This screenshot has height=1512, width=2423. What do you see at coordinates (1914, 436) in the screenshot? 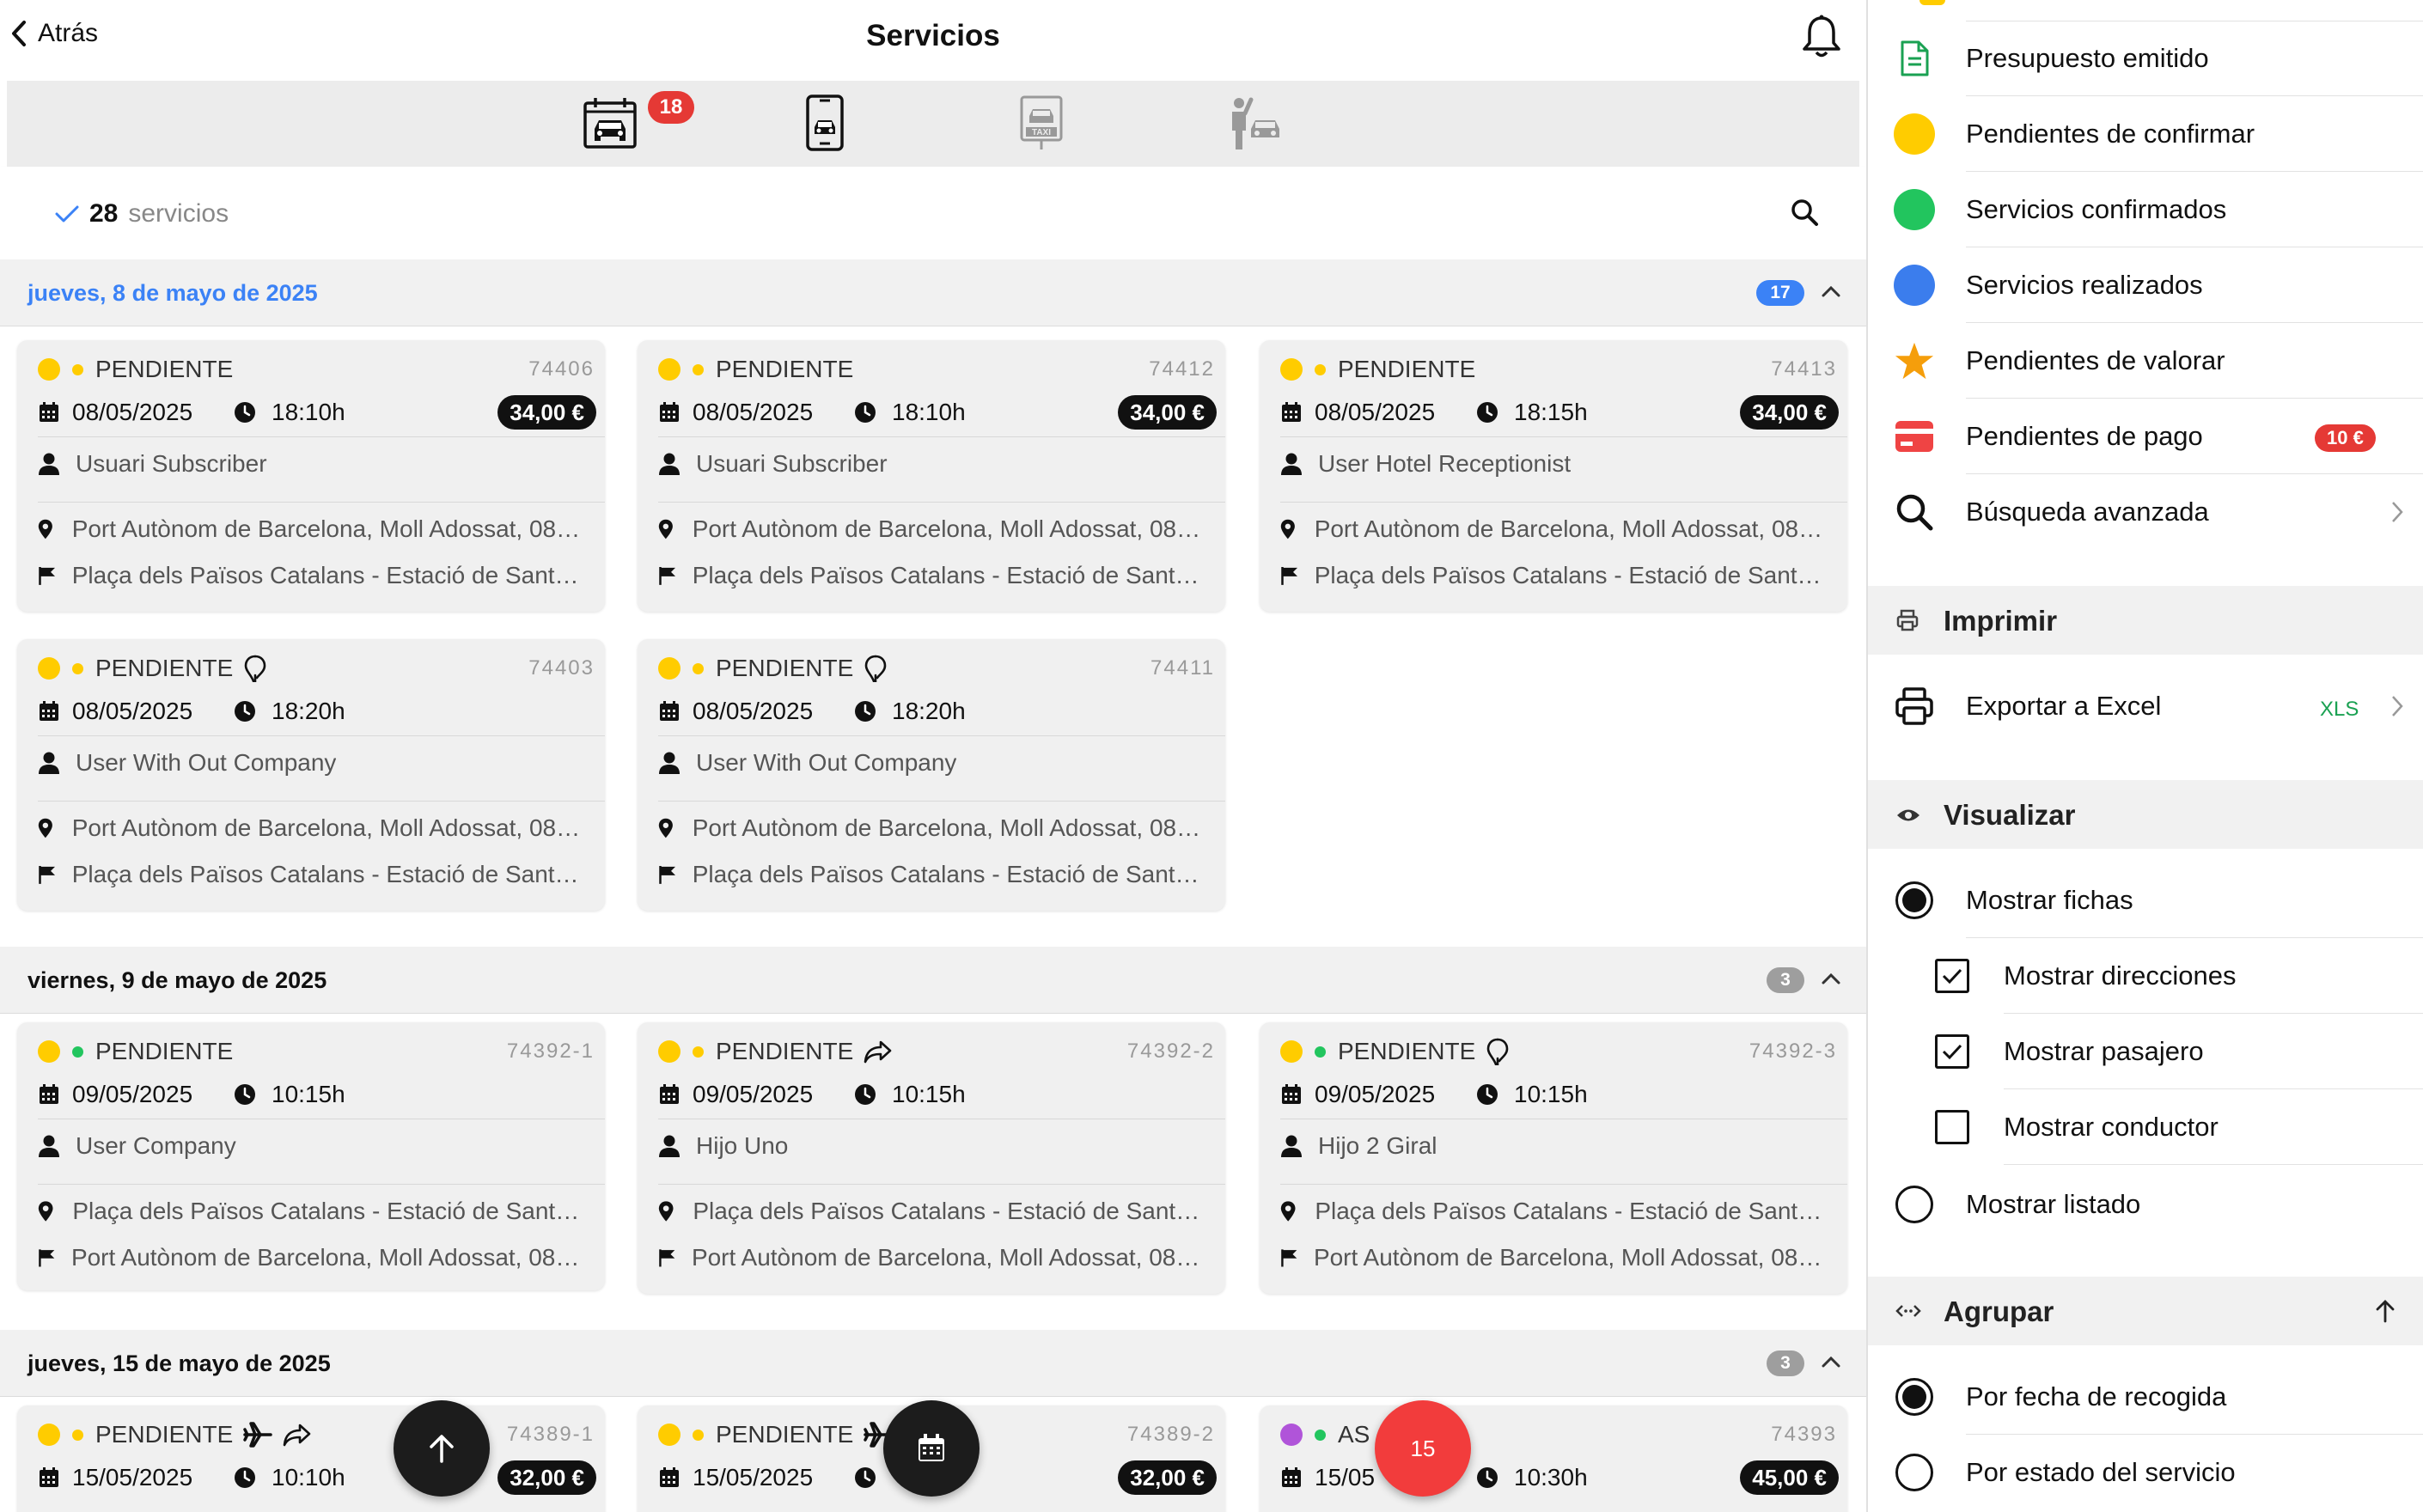
I see `credit-card-icon` at bounding box center [1914, 436].